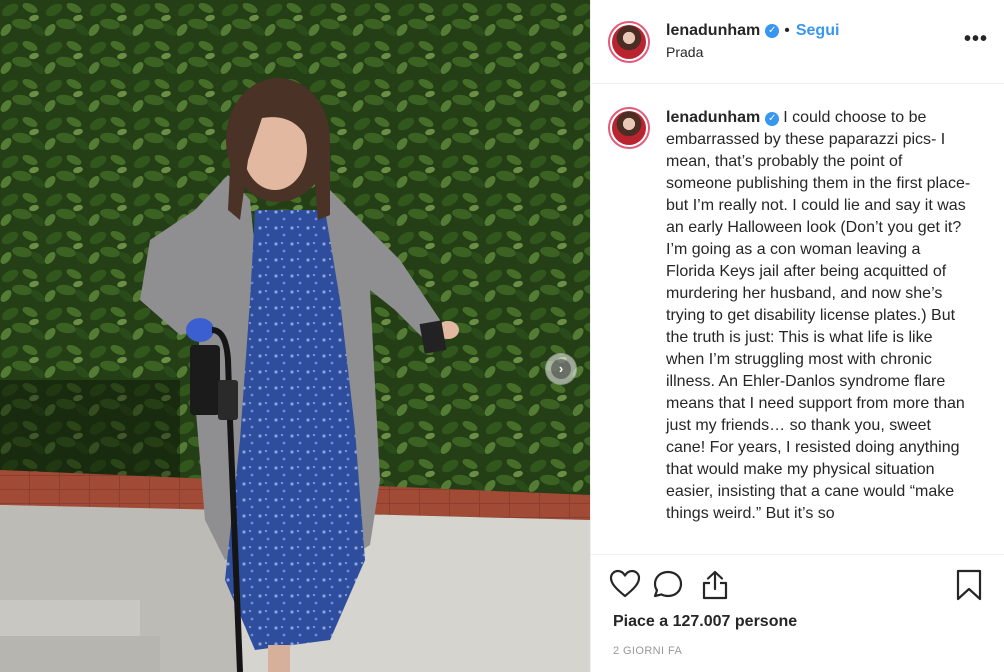 The height and width of the screenshot is (672, 1004). Describe the element at coordinates (766, 621) in the screenshot. I see `likes-suffix: persone` at that location.